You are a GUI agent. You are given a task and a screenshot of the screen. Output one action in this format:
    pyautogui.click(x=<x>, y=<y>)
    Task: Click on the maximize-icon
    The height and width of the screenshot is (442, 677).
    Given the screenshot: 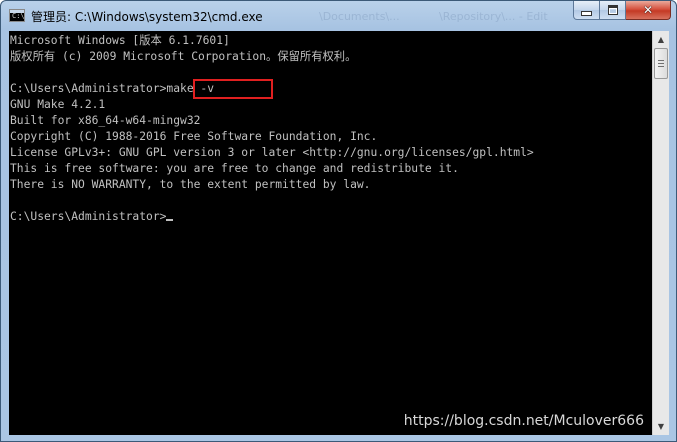 What is the action you would take?
    pyautogui.click(x=612, y=10)
    